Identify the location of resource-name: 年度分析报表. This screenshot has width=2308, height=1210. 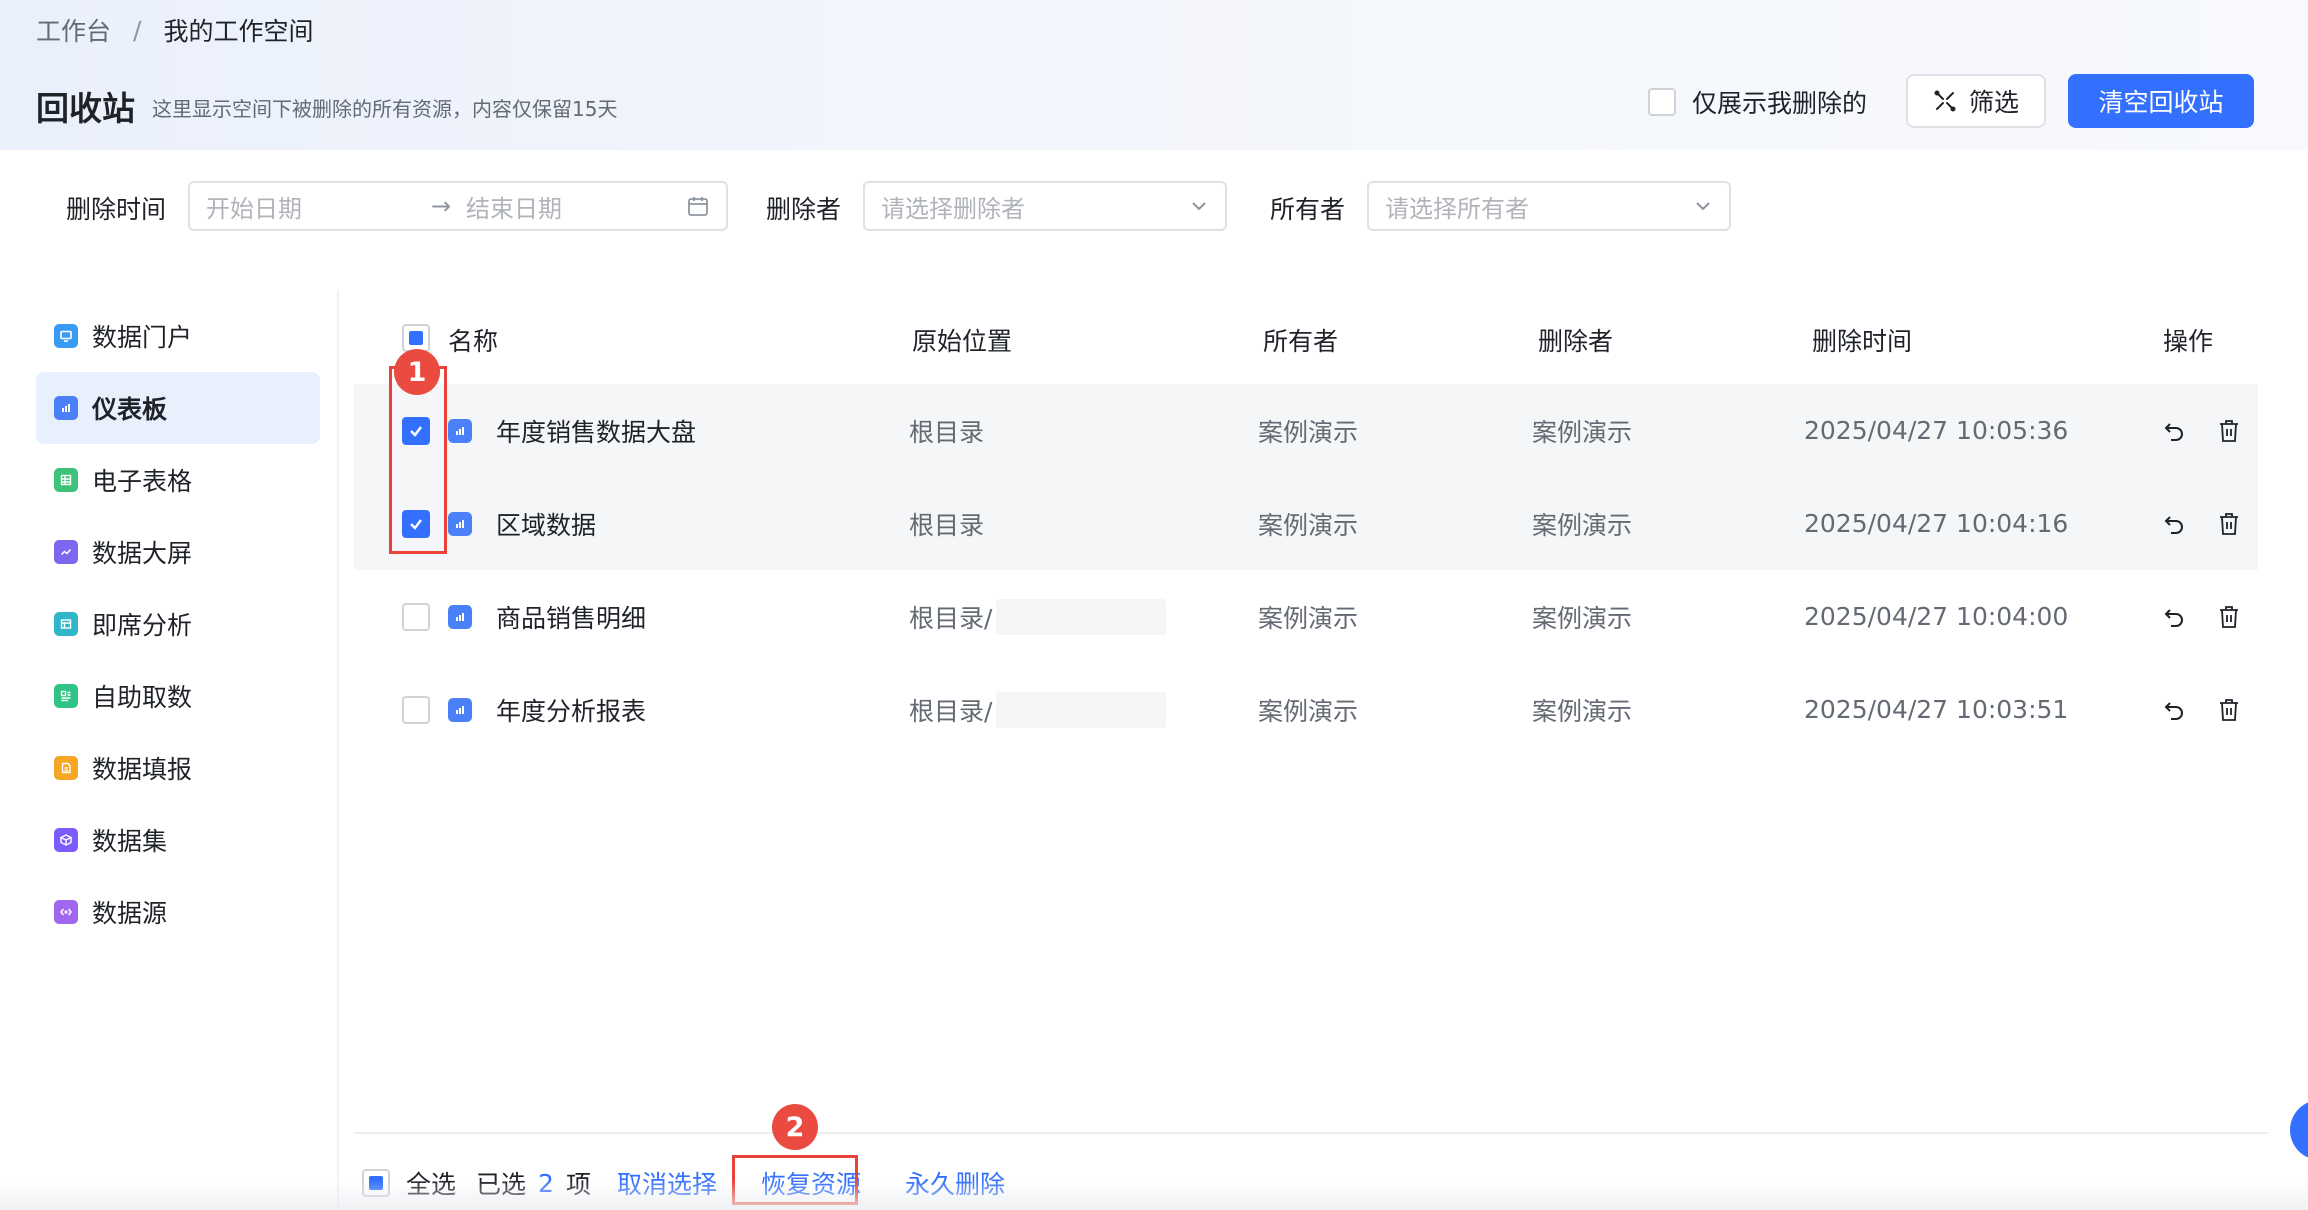
(571, 711).